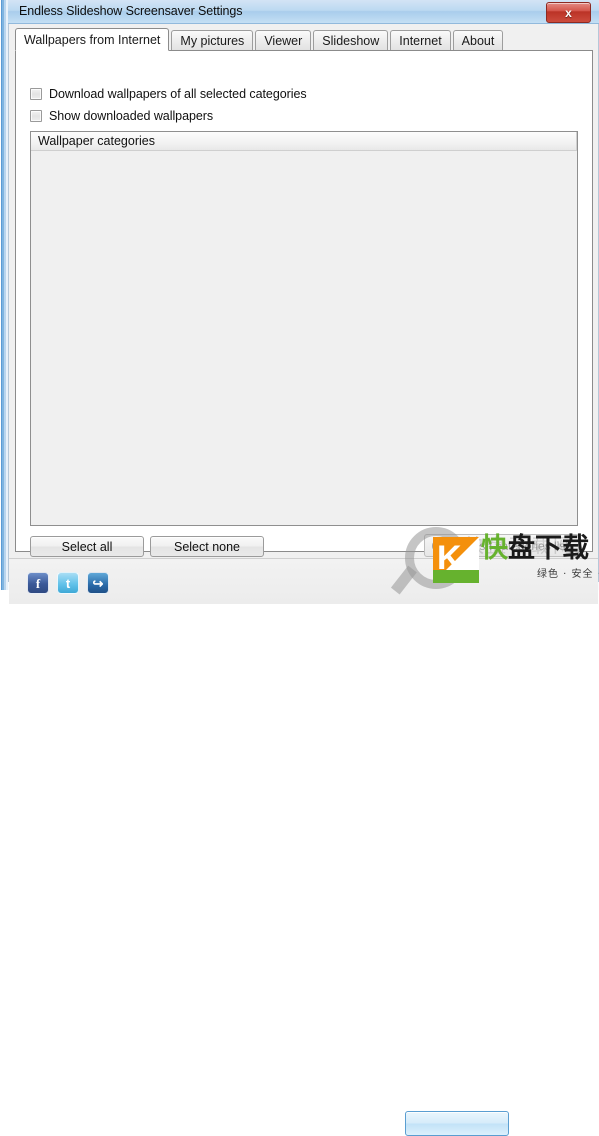  I want to click on button-label: Select none, so click(207, 546).